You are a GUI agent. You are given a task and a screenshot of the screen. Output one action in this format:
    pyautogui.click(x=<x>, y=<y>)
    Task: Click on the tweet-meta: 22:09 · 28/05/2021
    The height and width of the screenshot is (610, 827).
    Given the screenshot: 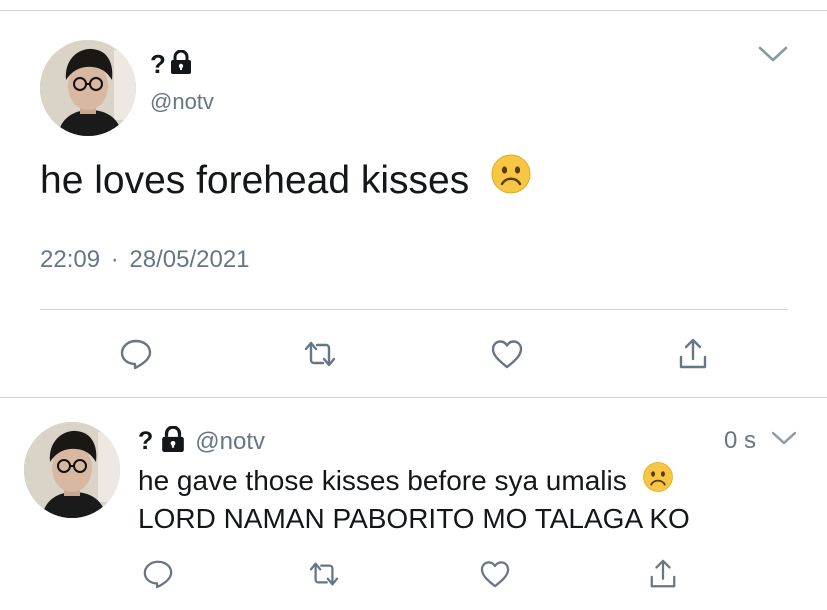 What is the action you would take?
    pyautogui.click(x=145, y=260)
    